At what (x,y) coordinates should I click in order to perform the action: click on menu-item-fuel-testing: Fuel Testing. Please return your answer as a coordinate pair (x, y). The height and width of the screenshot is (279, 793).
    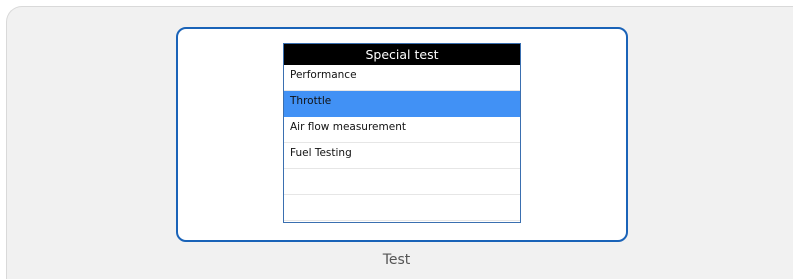
    Looking at the image, I should click on (402, 156).